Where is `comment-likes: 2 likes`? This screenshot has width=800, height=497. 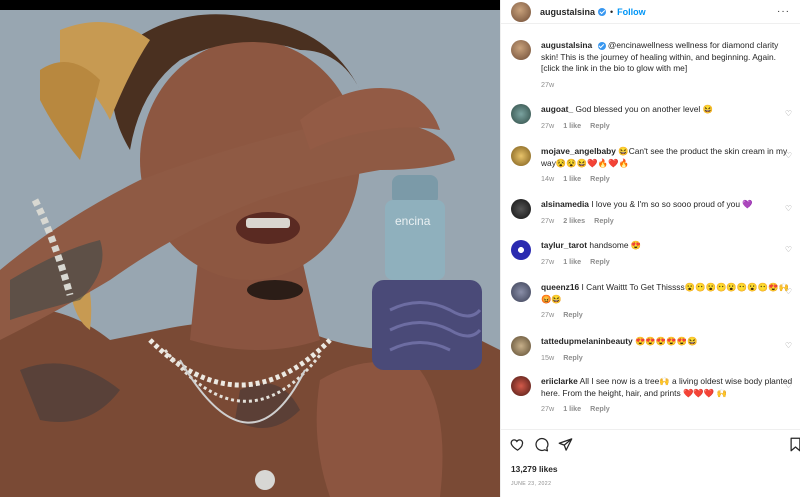 comment-likes: 2 likes is located at coordinates (574, 220).